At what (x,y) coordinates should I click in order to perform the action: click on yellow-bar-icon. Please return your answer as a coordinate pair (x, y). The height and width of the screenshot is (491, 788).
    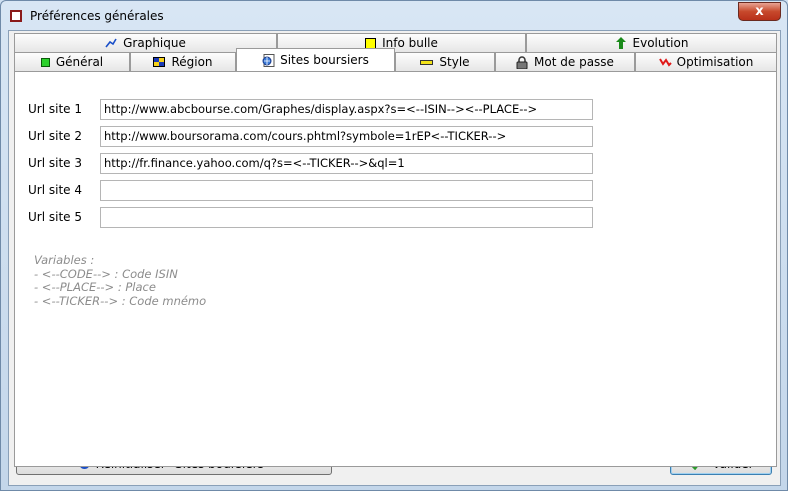
    Looking at the image, I should click on (427, 62).